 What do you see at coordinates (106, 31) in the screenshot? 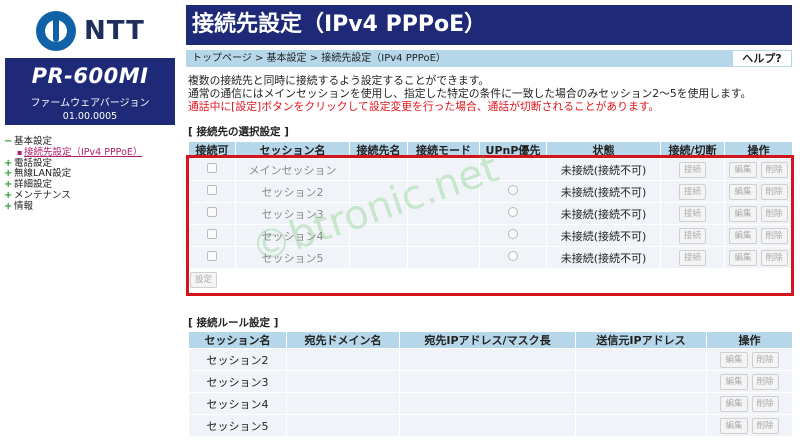
I see `ntt-logo: NTT` at bounding box center [106, 31].